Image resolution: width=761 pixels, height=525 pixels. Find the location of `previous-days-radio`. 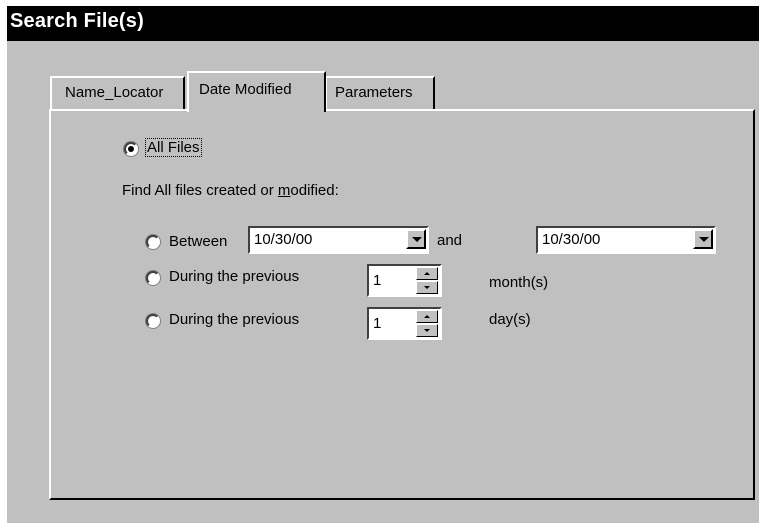

previous-days-radio is located at coordinates (153, 321).